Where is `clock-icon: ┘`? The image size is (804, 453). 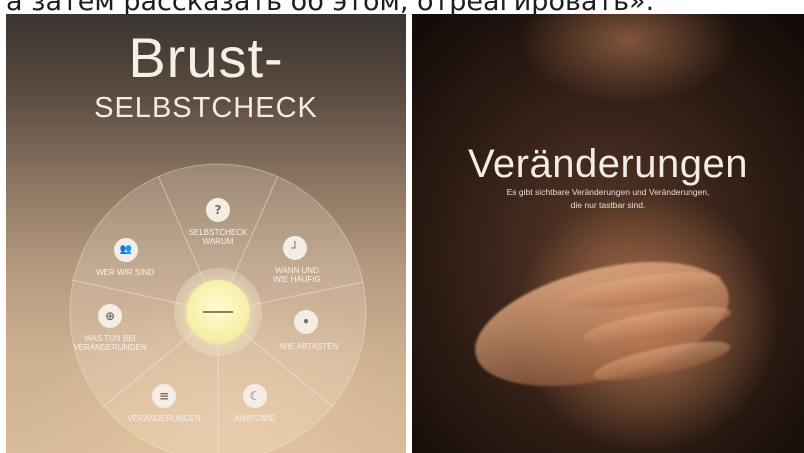 clock-icon: ┘ is located at coordinates (295, 248).